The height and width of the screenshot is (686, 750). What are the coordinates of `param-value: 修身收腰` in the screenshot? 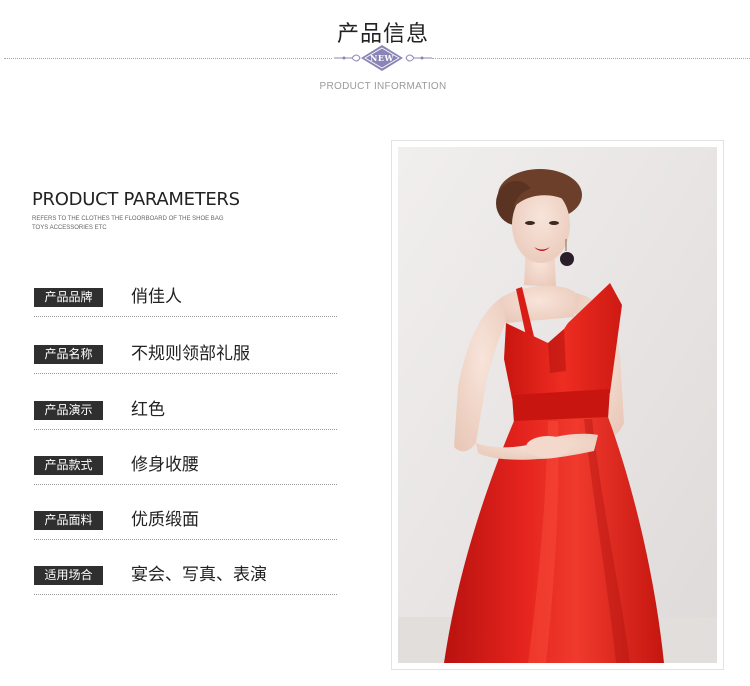 It's located at (165, 465).